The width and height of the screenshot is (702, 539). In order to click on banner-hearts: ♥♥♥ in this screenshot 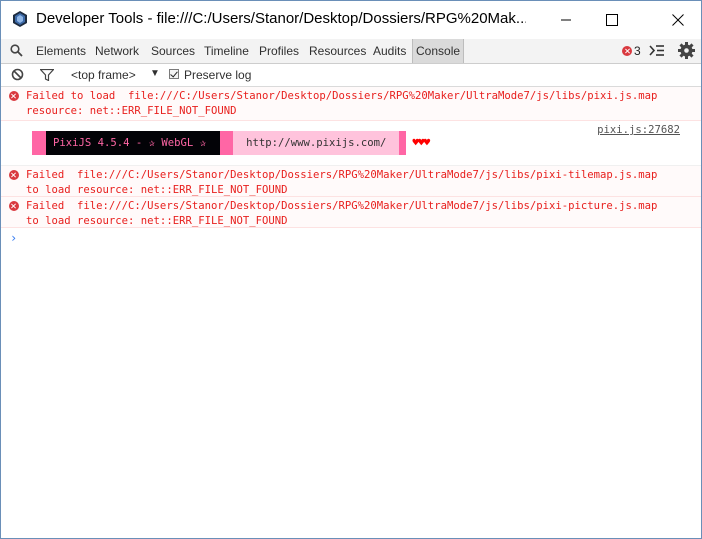, I will do `click(421, 142)`.